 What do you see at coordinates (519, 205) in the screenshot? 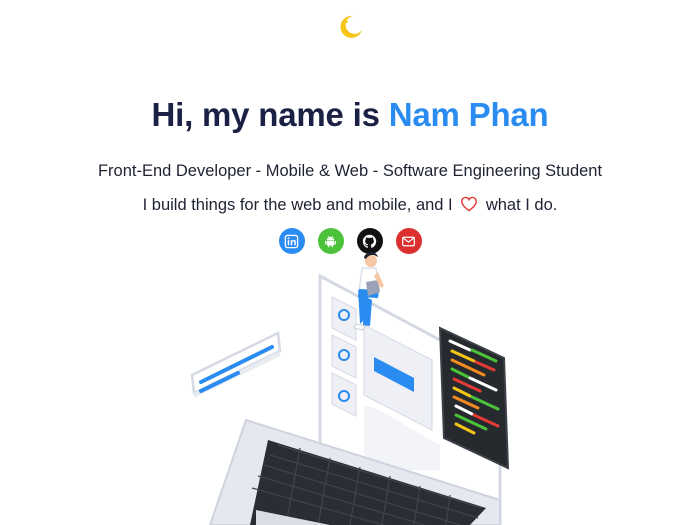
I see `tagline-after: what I do.` at bounding box center [519, 205].